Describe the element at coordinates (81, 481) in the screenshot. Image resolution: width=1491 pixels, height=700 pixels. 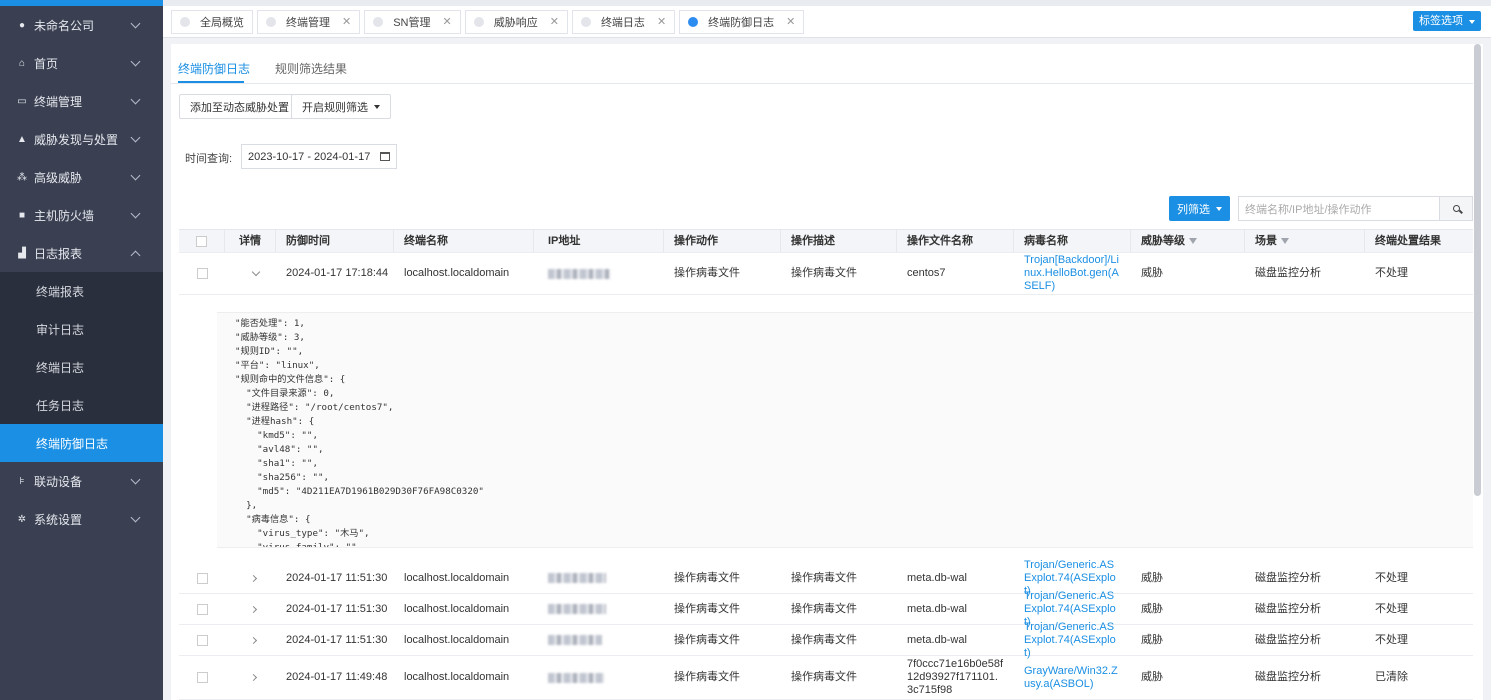
I see `sidebar-item-devices: ⊧ 联动设备` at that location.